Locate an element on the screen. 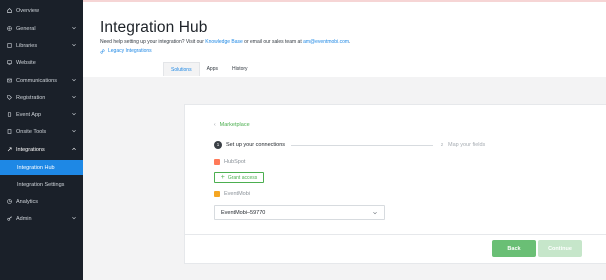 The height and width of the screenshot is (280, 606). tab-bar: Solutions Apps History is located at coordinates (209, 69).